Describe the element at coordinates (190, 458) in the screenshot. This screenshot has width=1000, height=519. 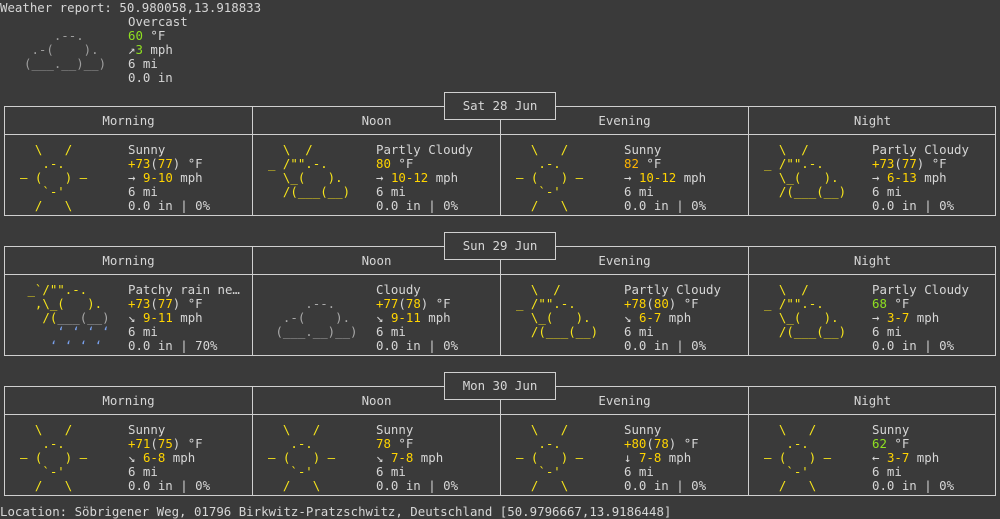
I see `period-wind: ↘ 6-8 mph` at that location.